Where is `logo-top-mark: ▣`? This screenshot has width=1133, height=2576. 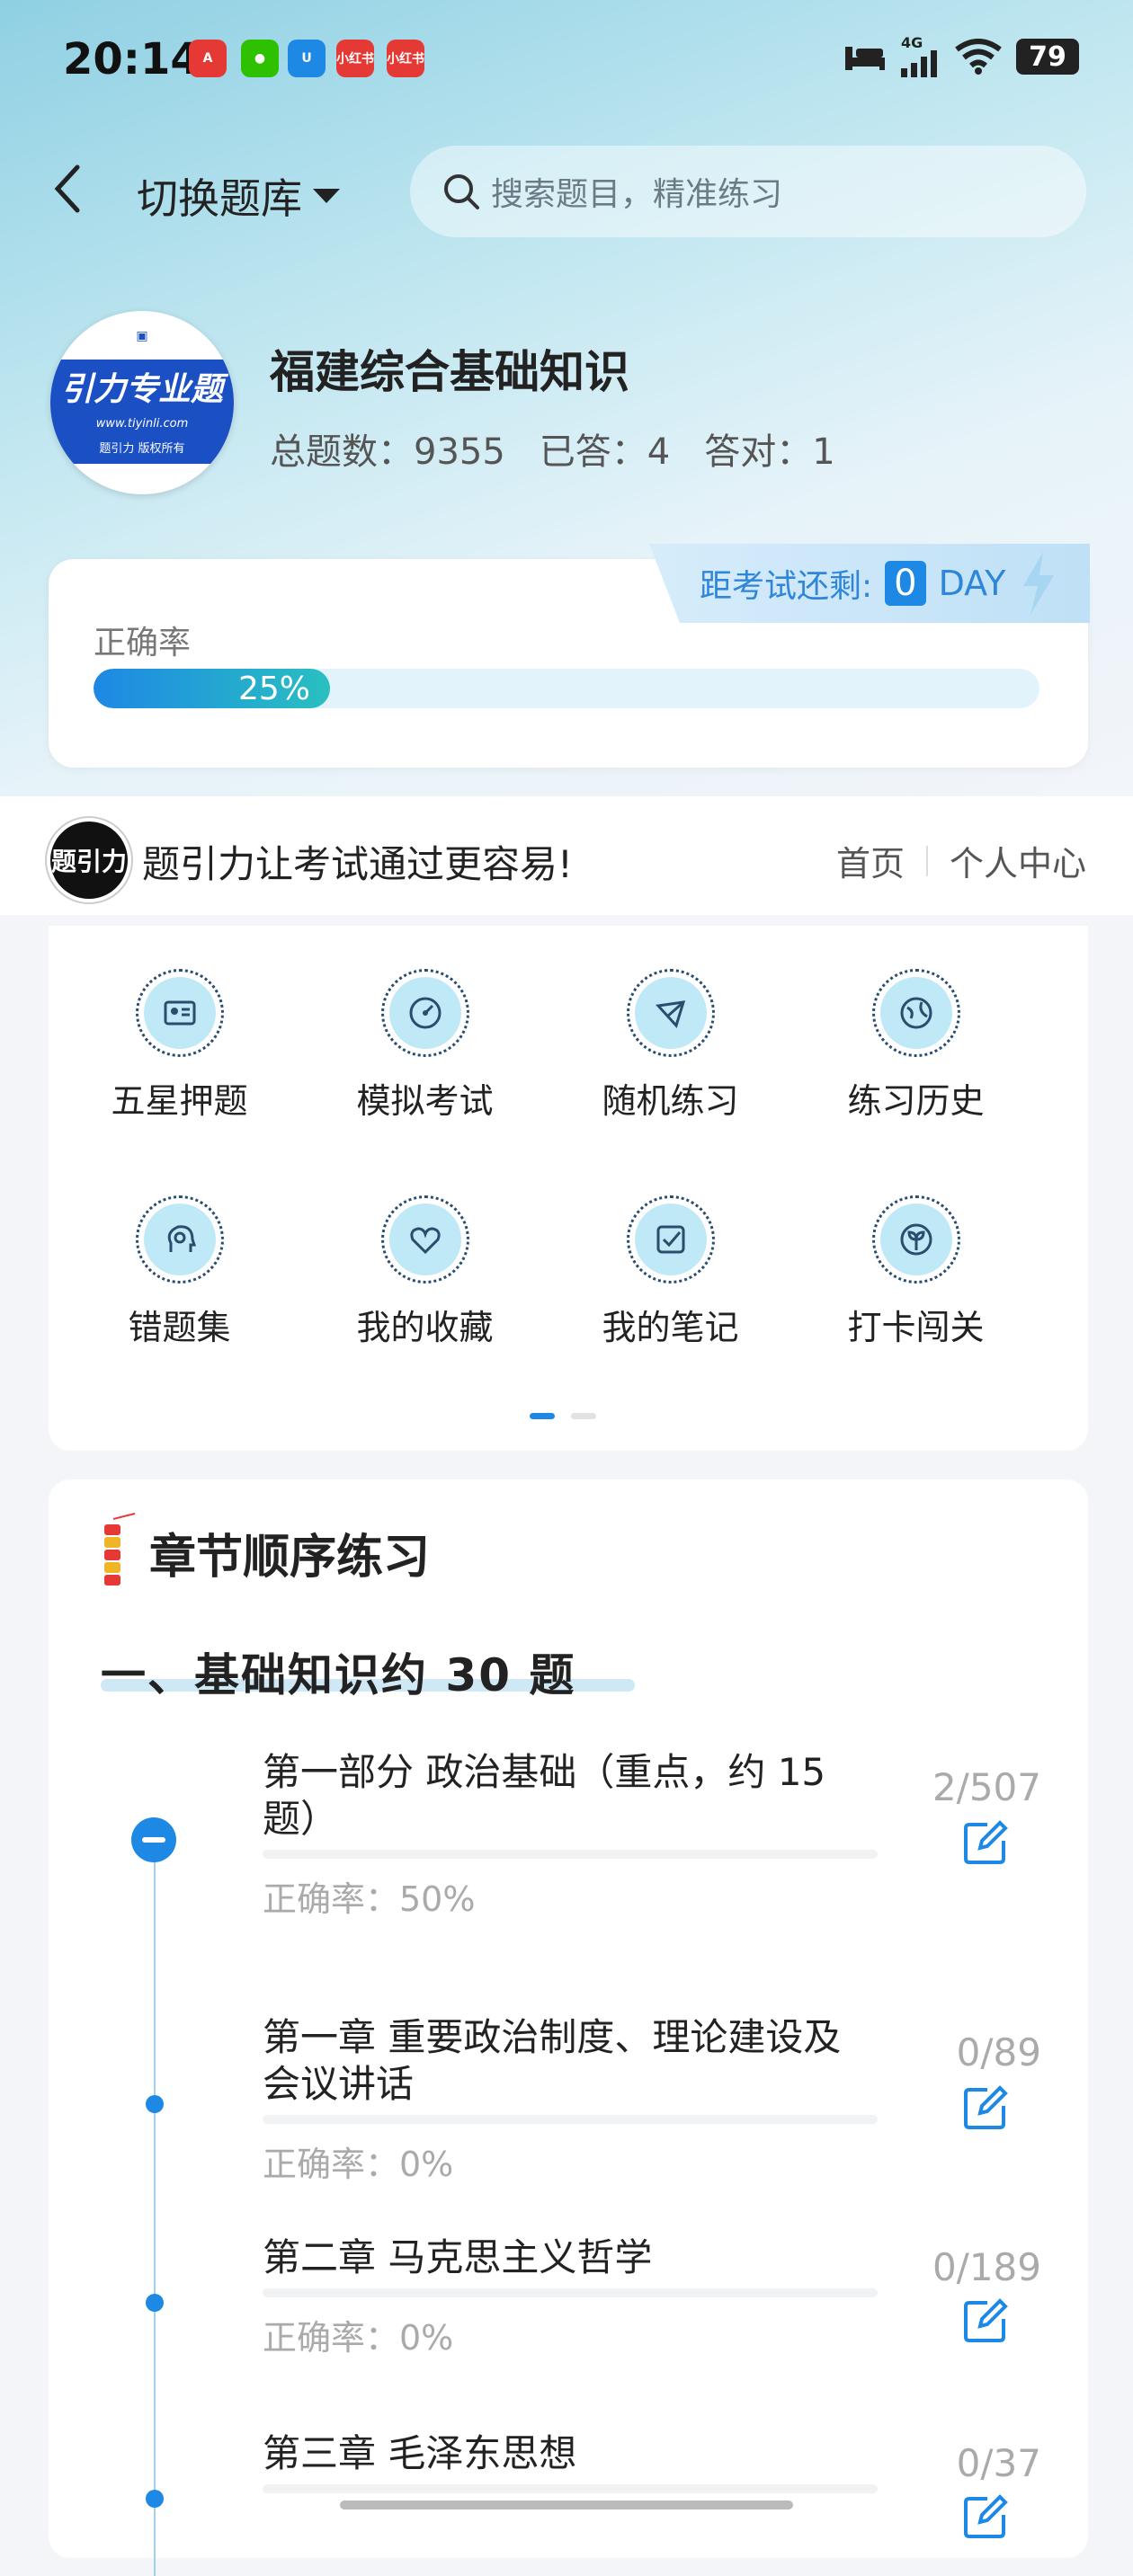 logo-top-mark: ▣ is located at coordinates (142, 336).